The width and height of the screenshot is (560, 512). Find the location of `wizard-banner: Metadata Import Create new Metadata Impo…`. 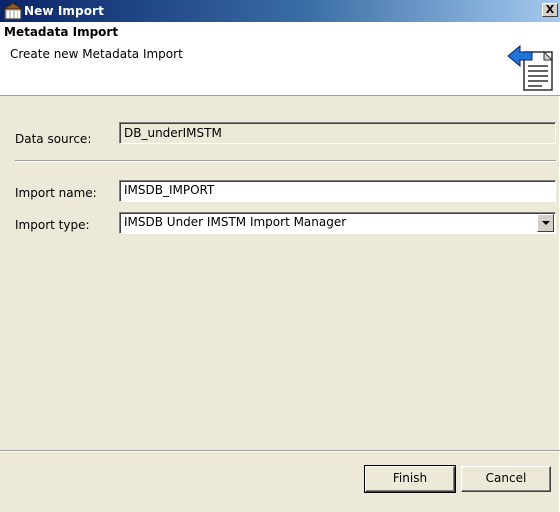

wizard-banner: Metadata Import Create new Metadata Impo… is located at coordinates (280, 59).